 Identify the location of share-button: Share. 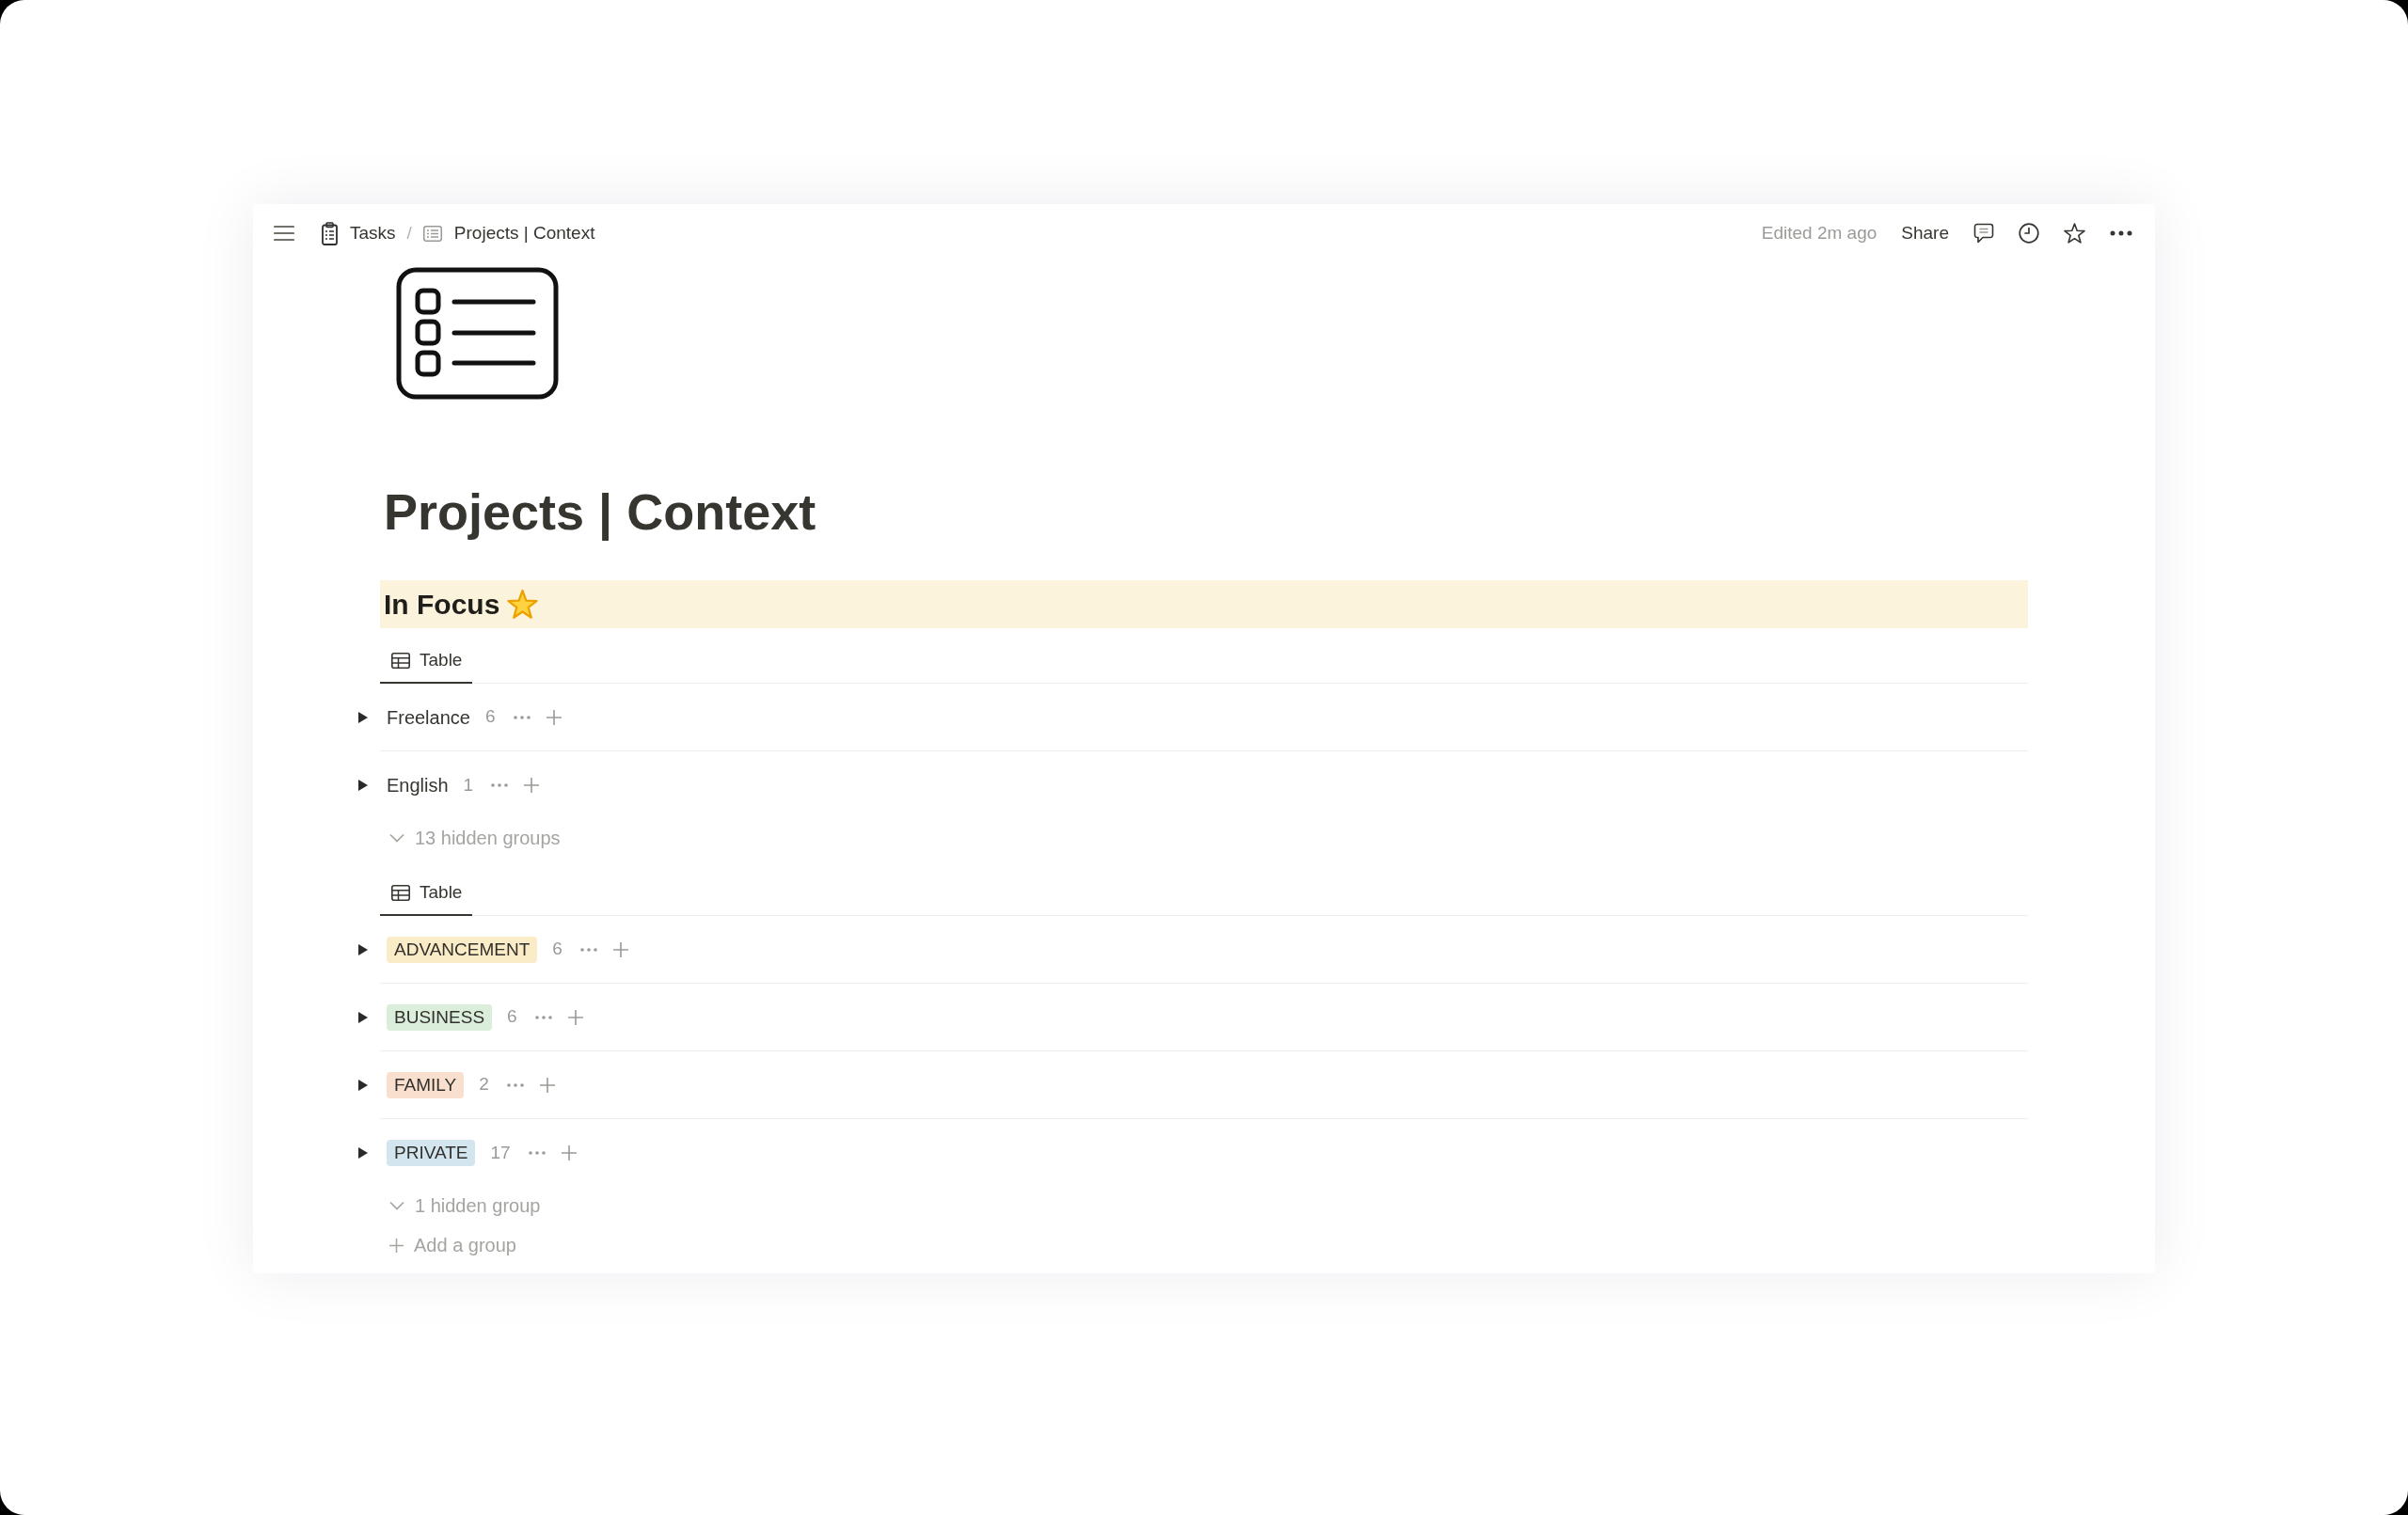
(1925, 233).